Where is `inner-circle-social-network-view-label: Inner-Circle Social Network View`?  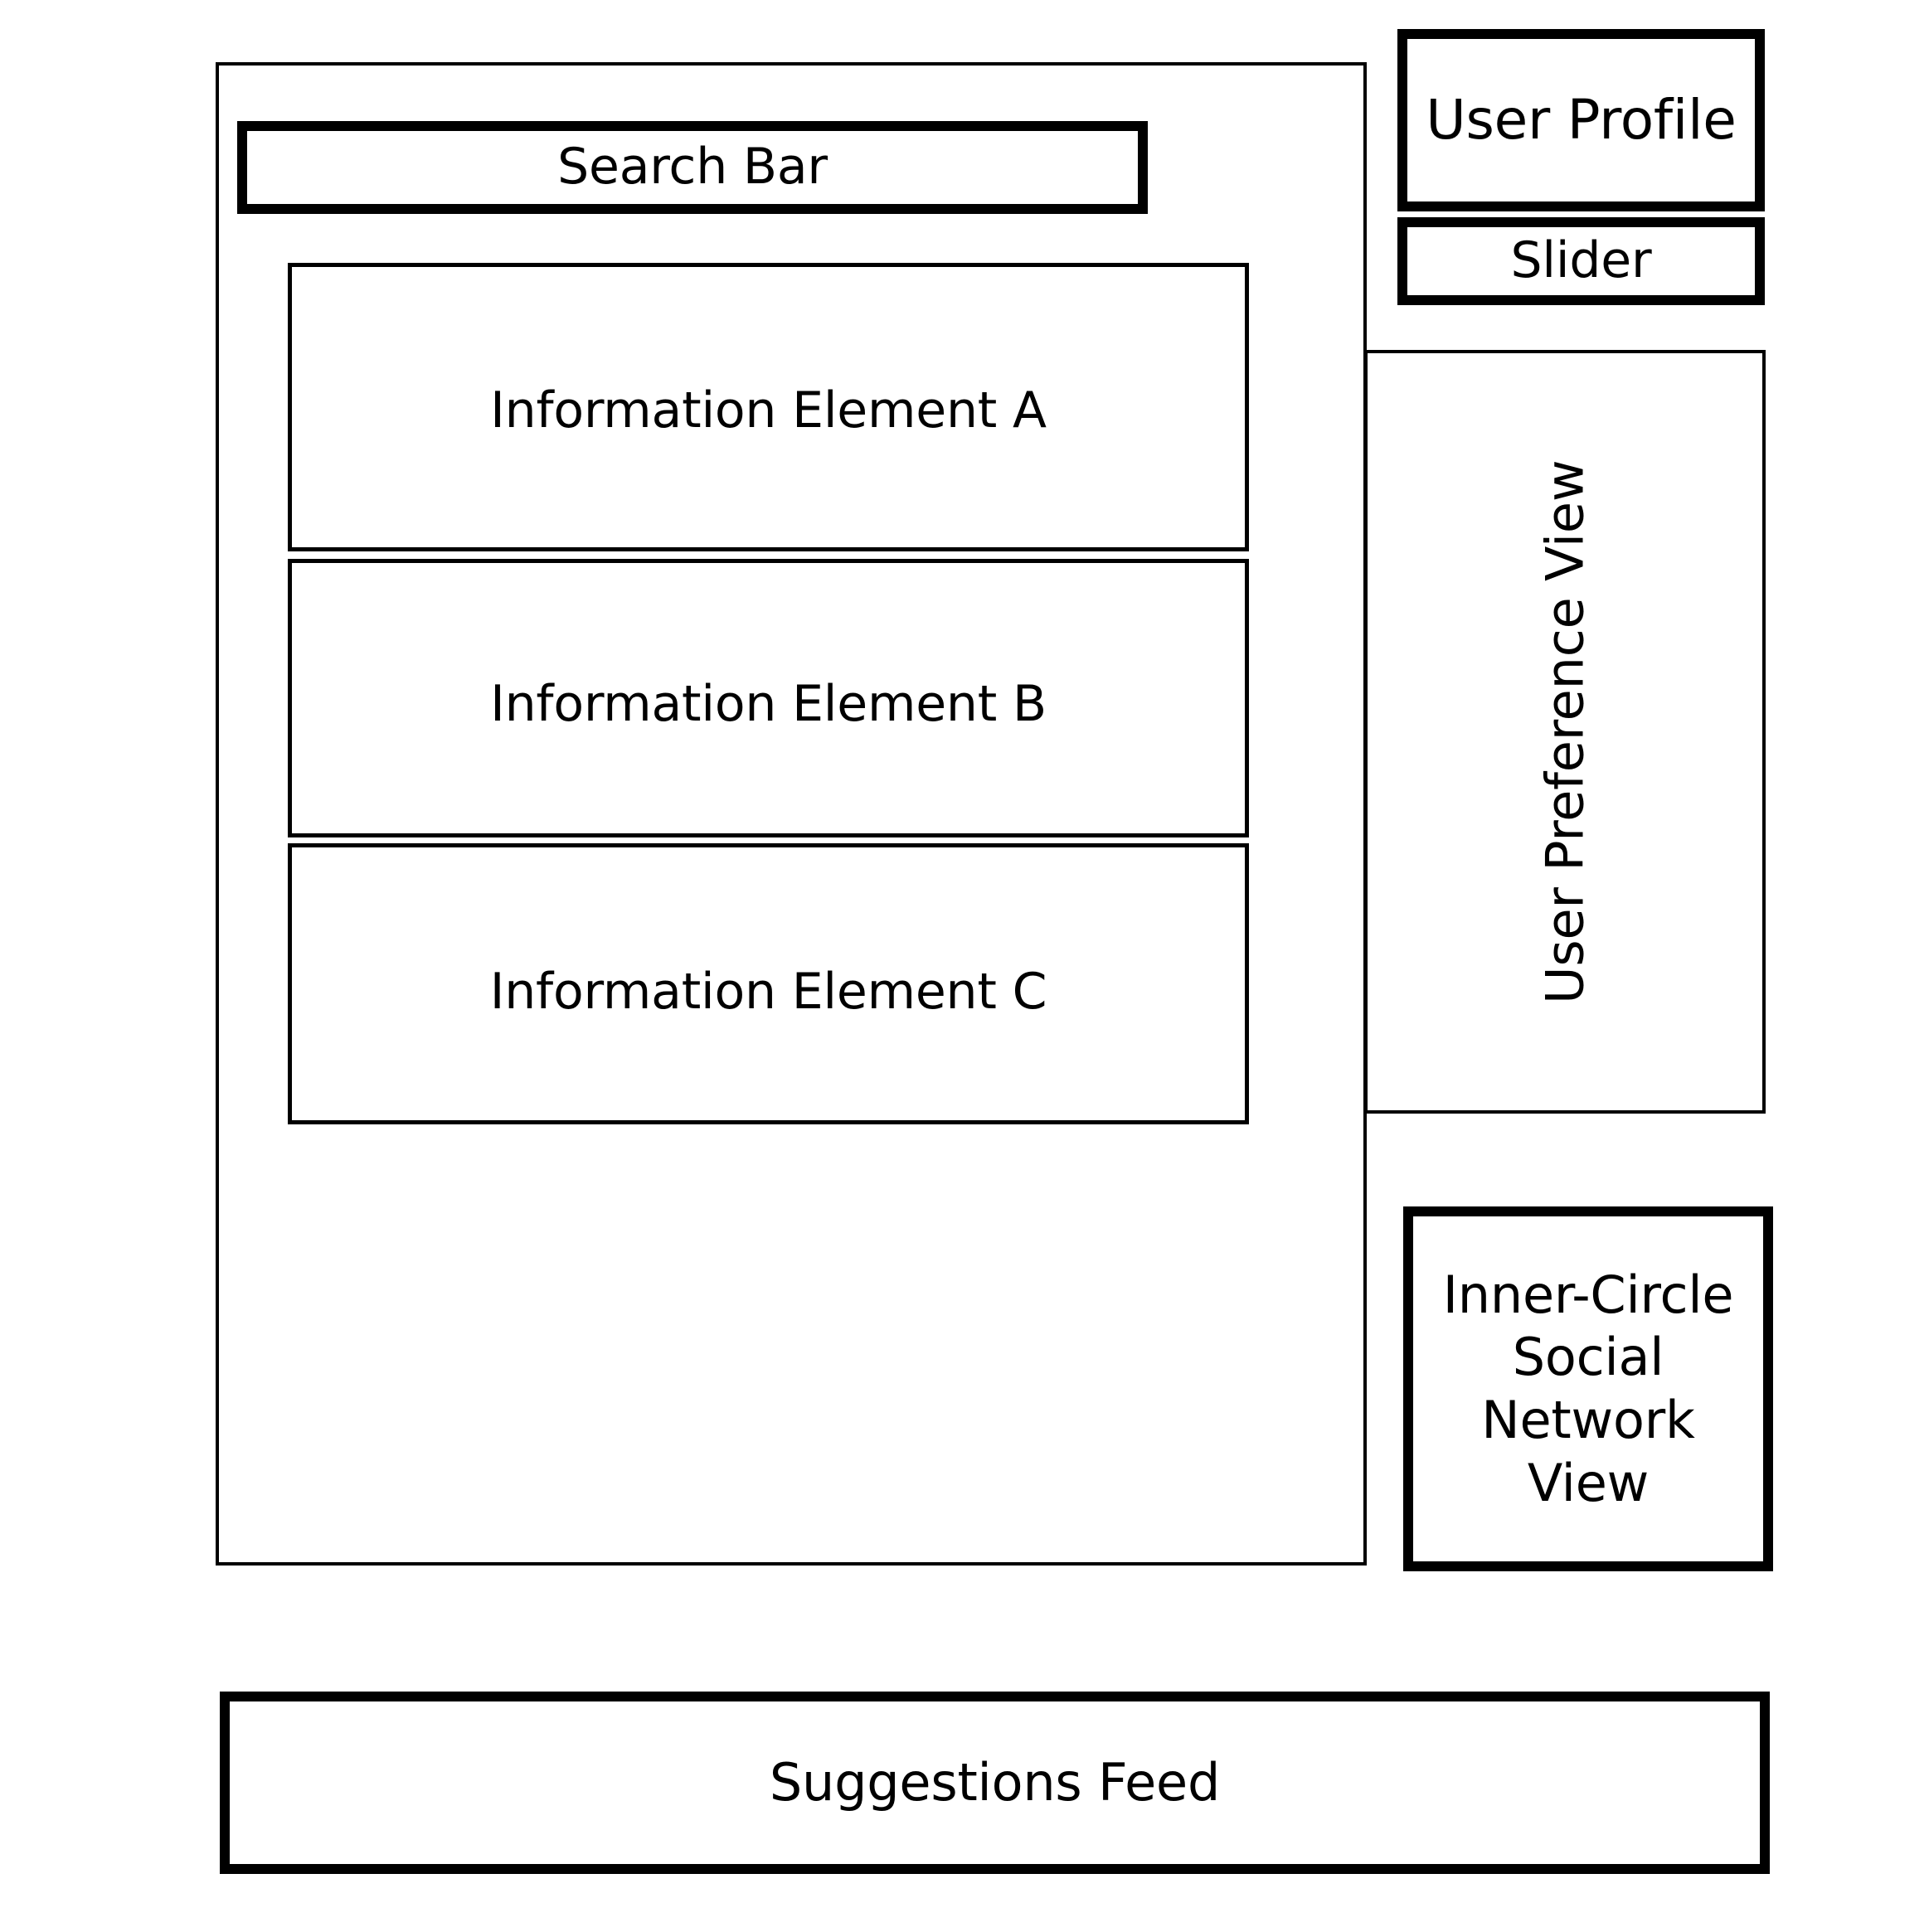 inner-circle-social-network-view-label: Inner-Circle Social Network View is located at coordinates (1588, 1388).